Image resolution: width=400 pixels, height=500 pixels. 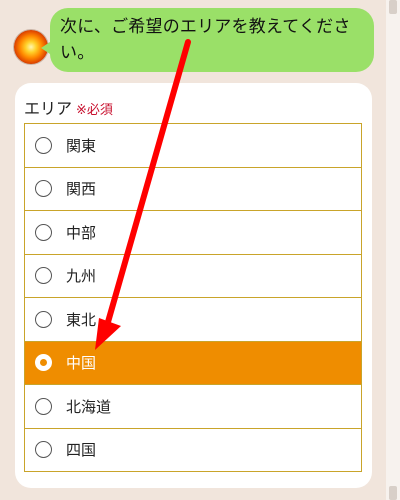 I want to click on radio-button-checked, so click(x=43, y=363).